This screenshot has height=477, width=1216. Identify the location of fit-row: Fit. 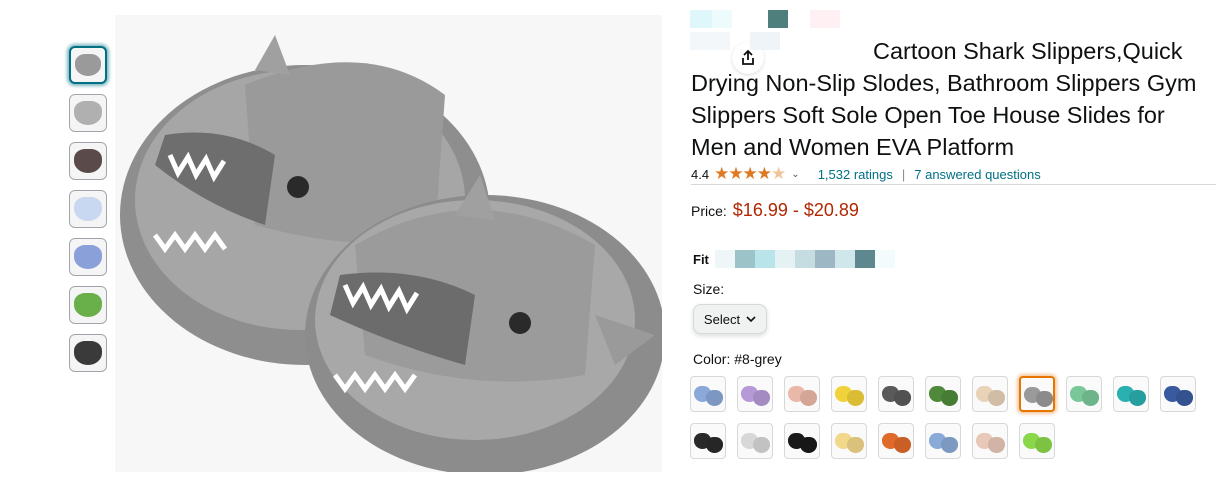
(794, 259).